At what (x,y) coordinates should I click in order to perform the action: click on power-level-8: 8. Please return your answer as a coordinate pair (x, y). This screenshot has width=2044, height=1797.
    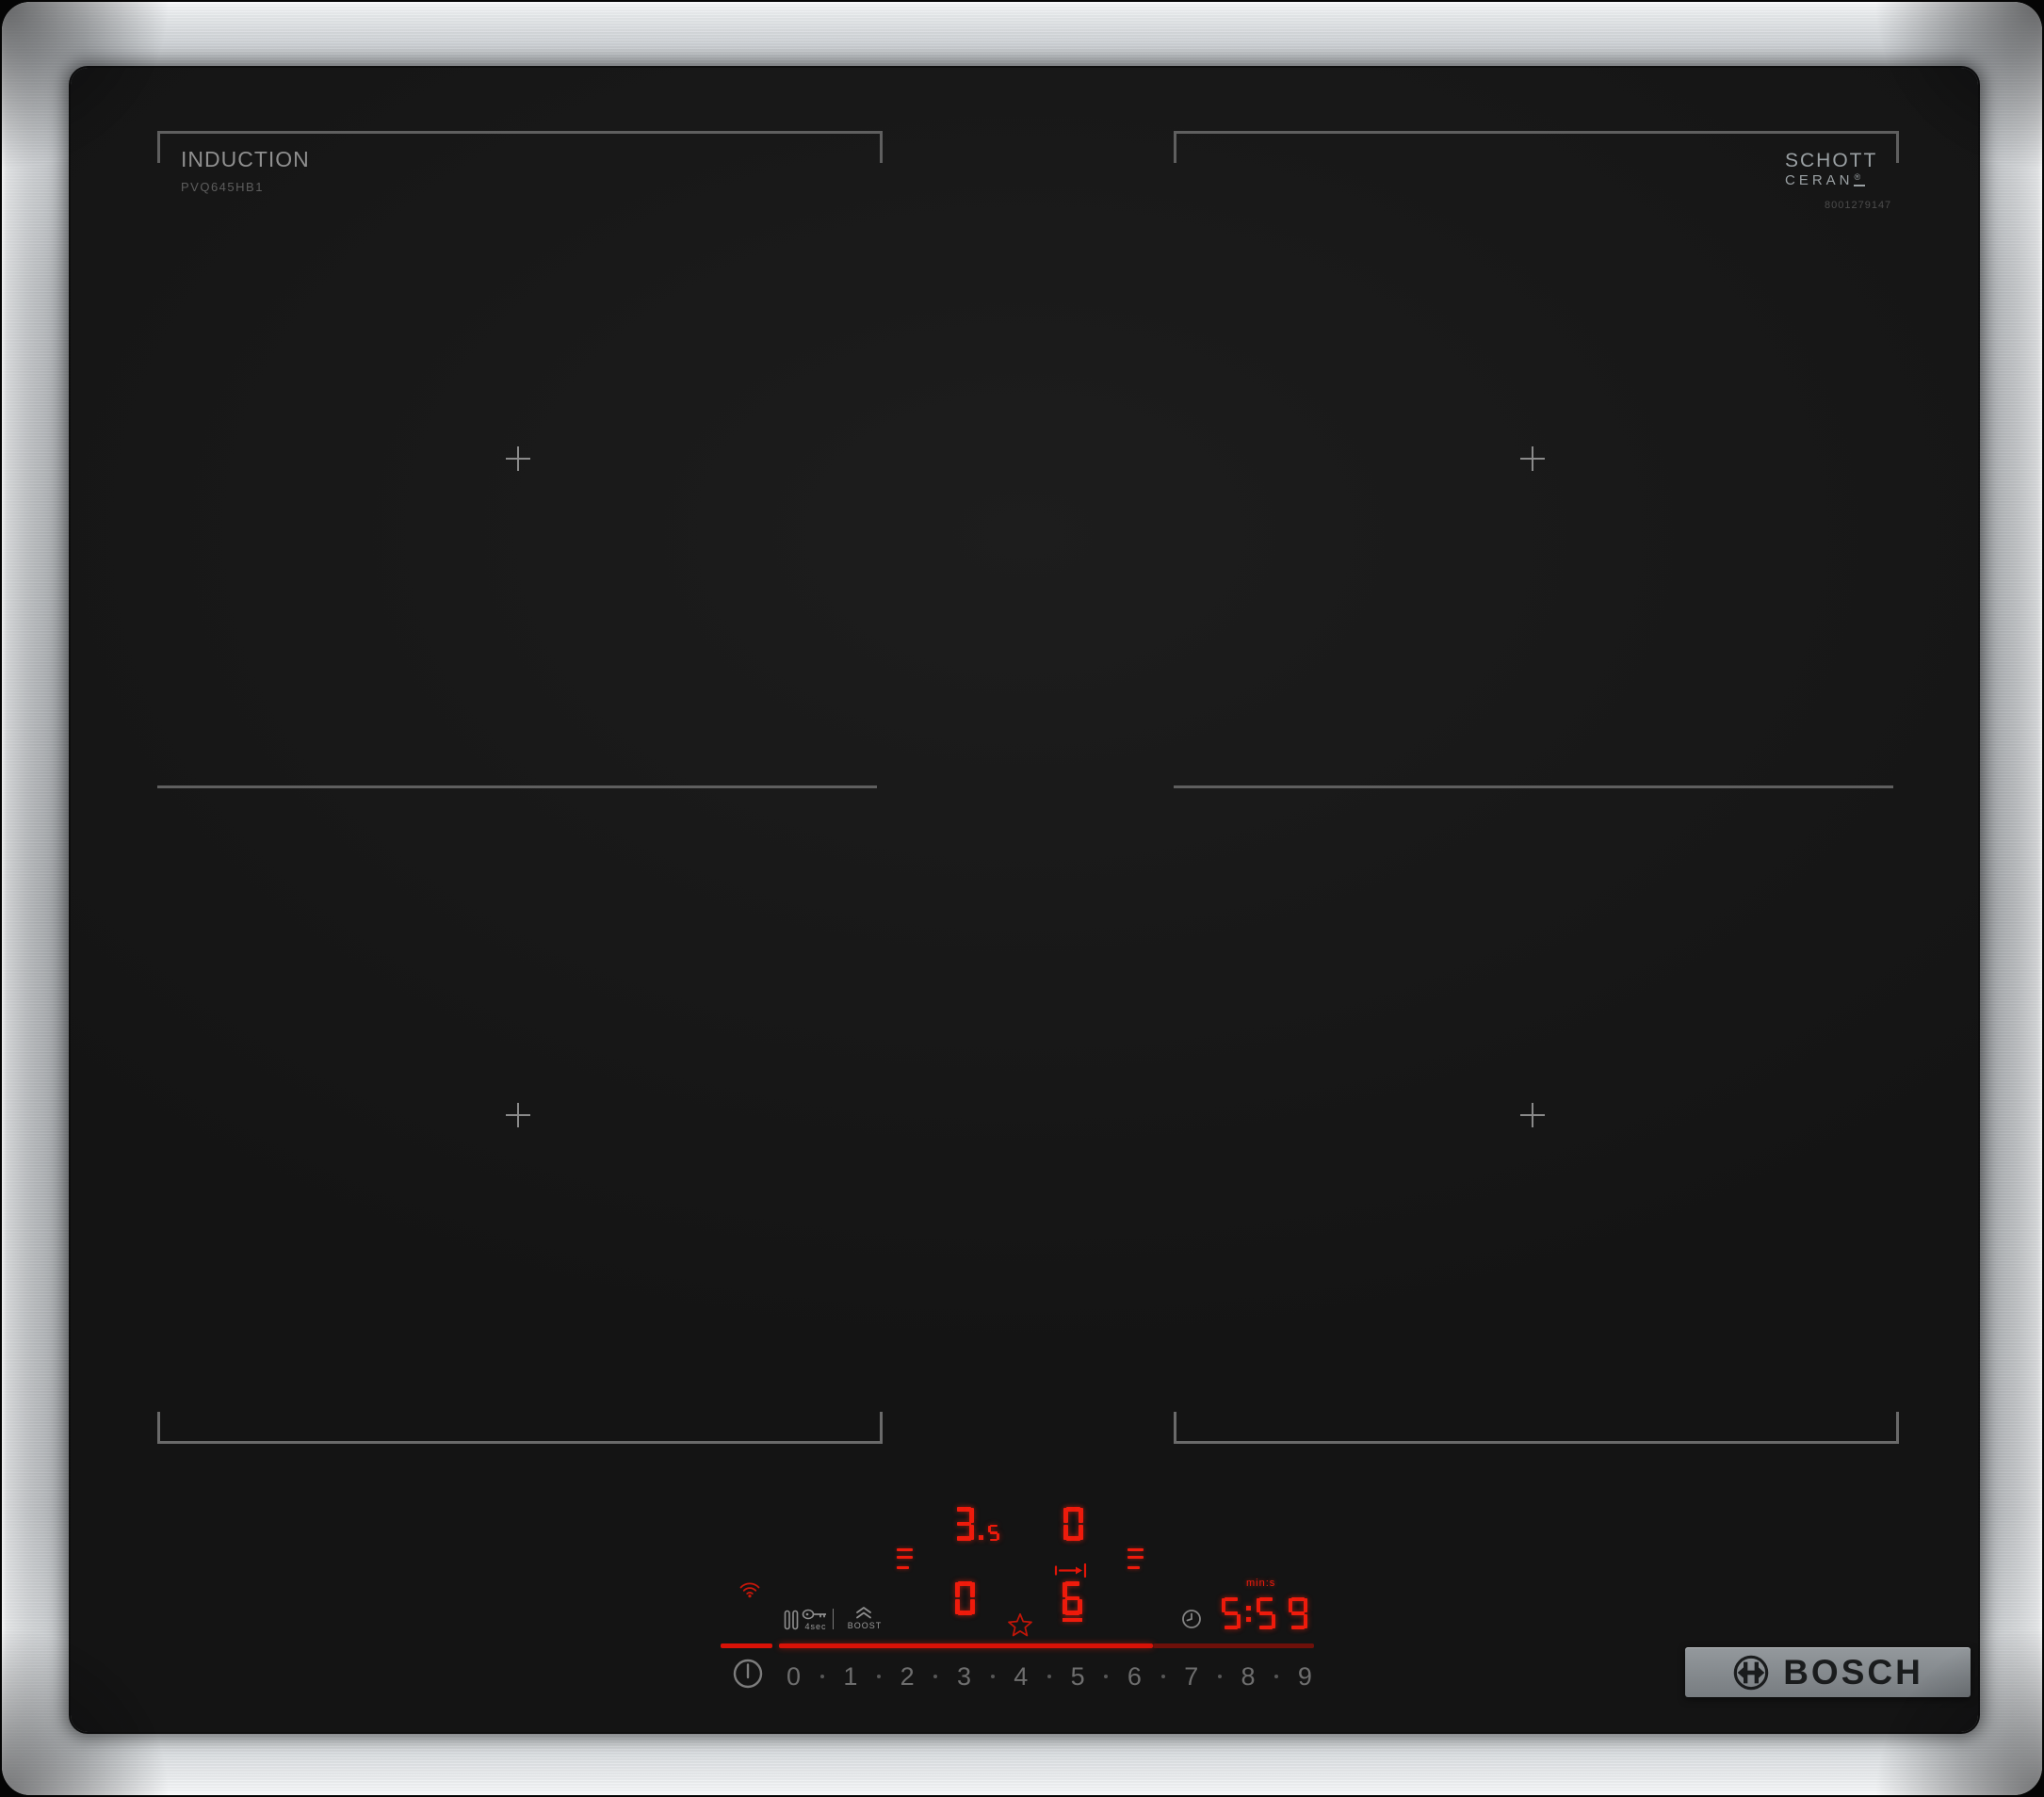
    Looking at the image, I should click on (1248, 1677).